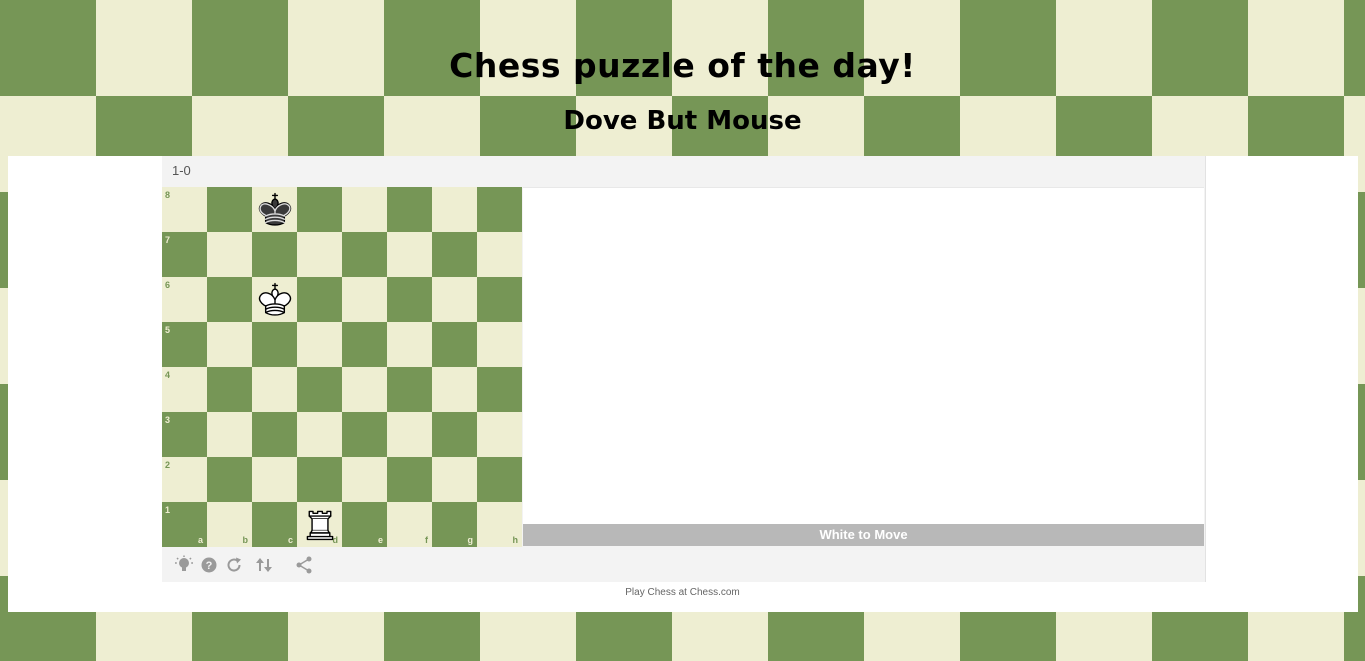  I want to click on black-king-piece, so click(275, 209).